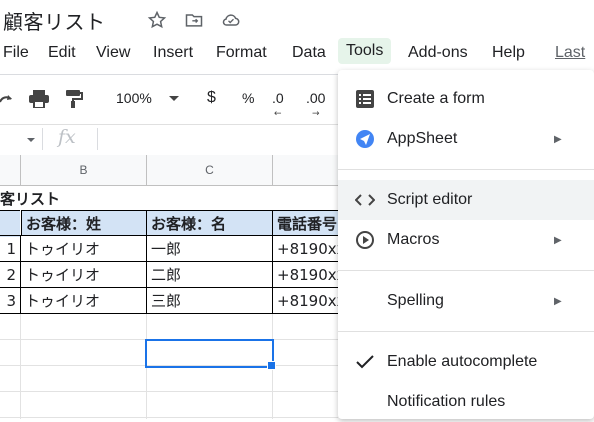 Image resolution: width=594 pixels, height=422 pixels. I want to click on cloud-saved-icon, so click(231, 20).